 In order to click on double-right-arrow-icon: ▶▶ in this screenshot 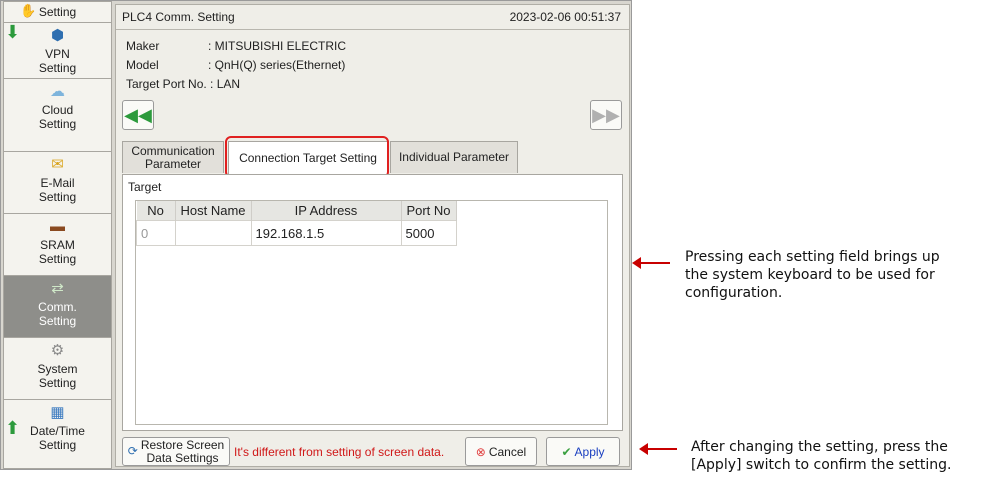, I will do `click(606, 115)`.